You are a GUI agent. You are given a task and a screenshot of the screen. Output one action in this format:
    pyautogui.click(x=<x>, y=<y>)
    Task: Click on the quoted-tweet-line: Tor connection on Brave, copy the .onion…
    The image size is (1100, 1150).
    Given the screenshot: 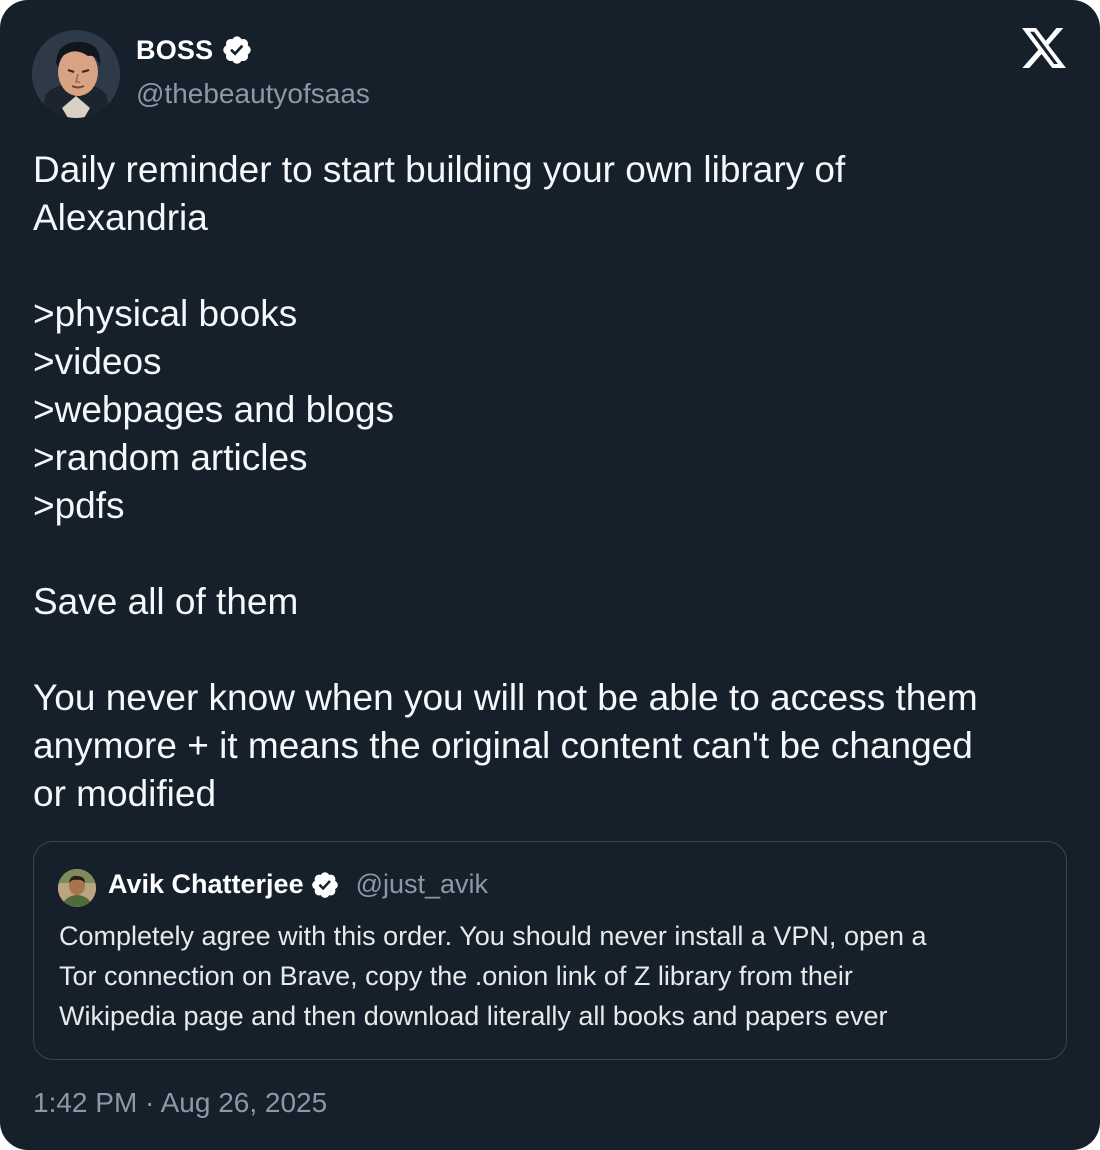 What is the action you would take?
    pyautogui.click(x=456, y=976)
    